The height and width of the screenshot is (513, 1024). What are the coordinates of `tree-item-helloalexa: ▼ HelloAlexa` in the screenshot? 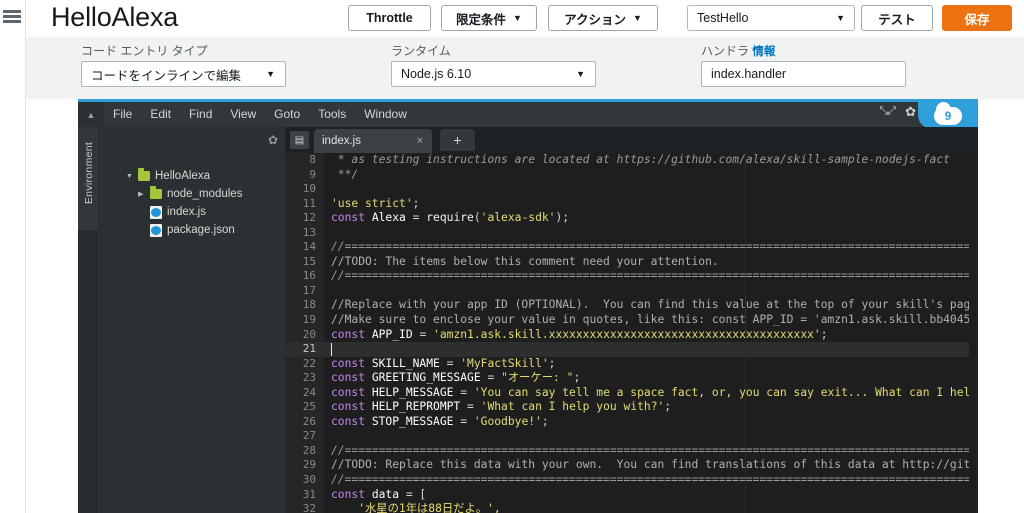 It's located at (154, 176).